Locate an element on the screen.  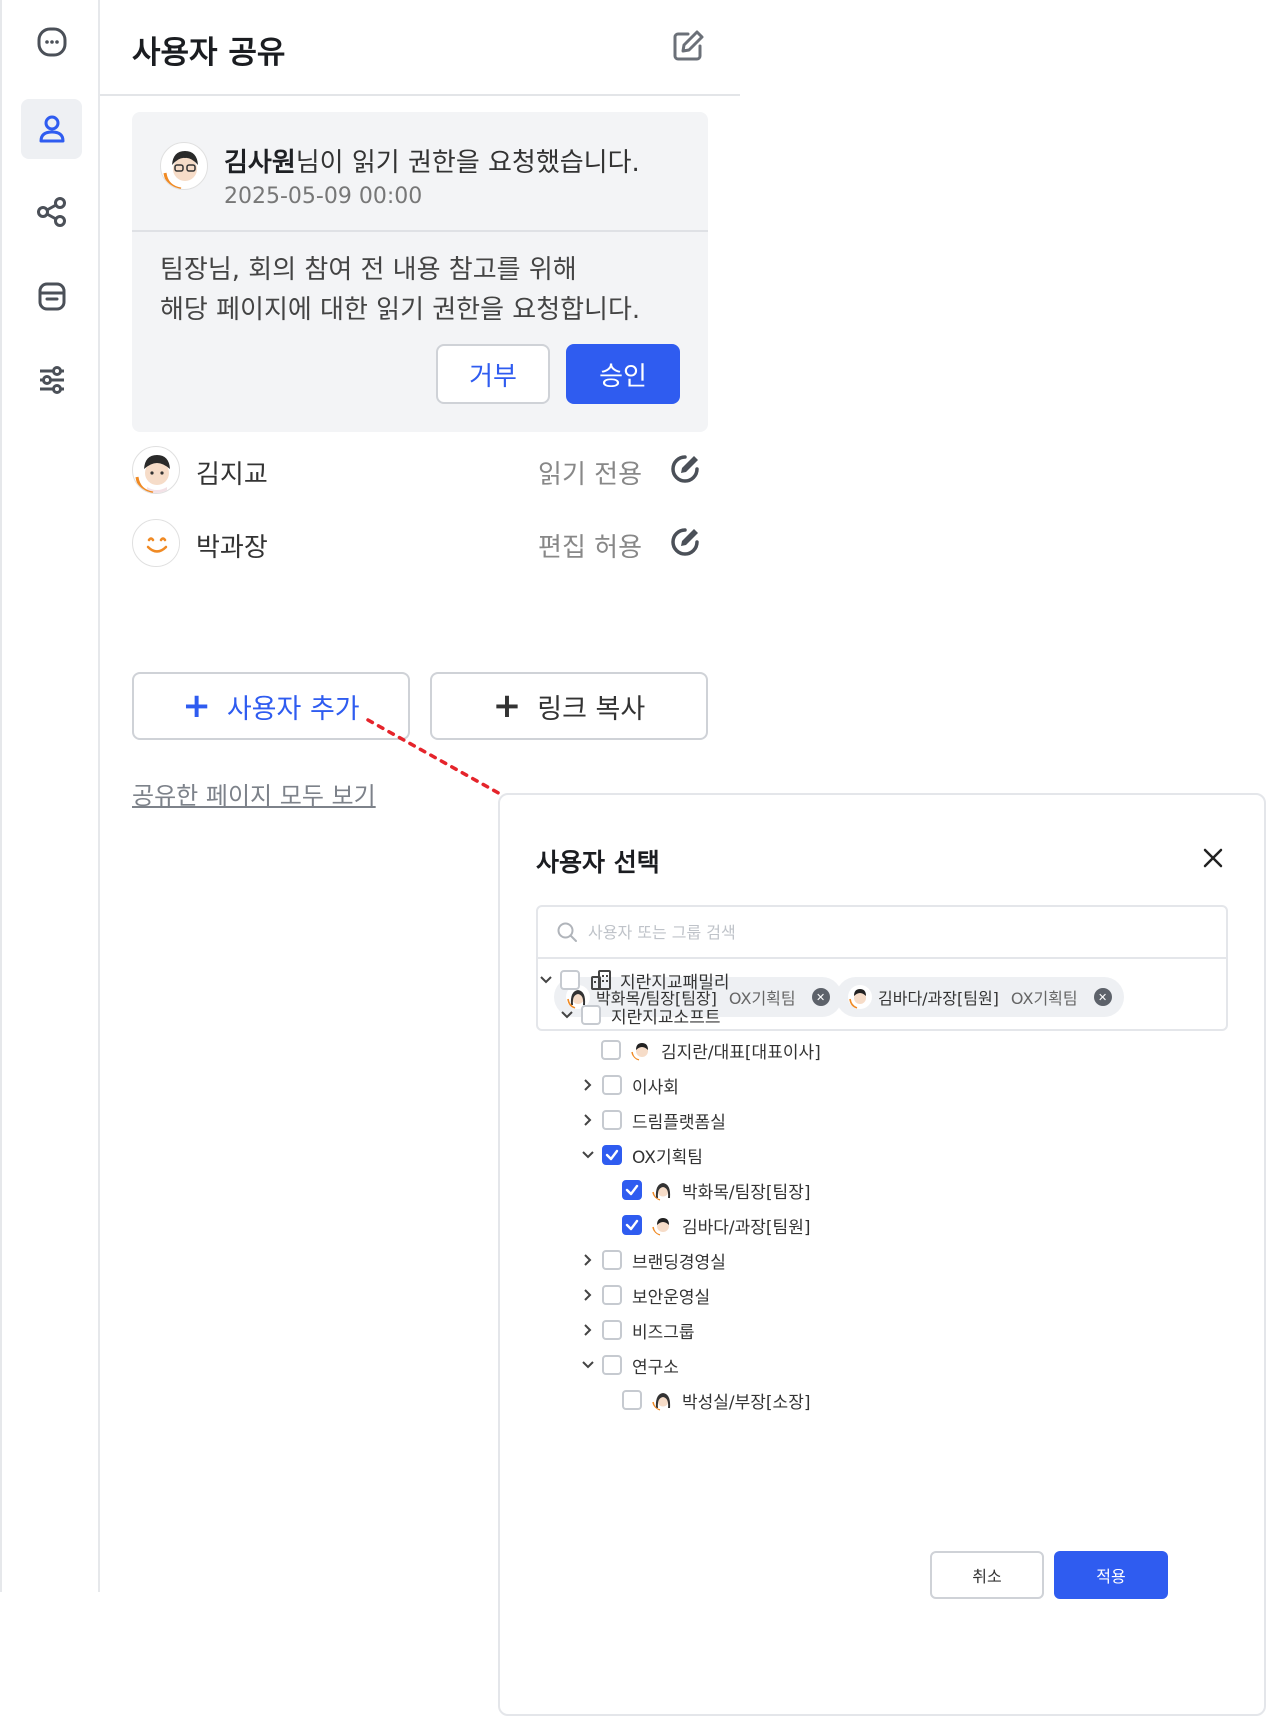
deny-button: 거부 is located at coordinates (493, 374).